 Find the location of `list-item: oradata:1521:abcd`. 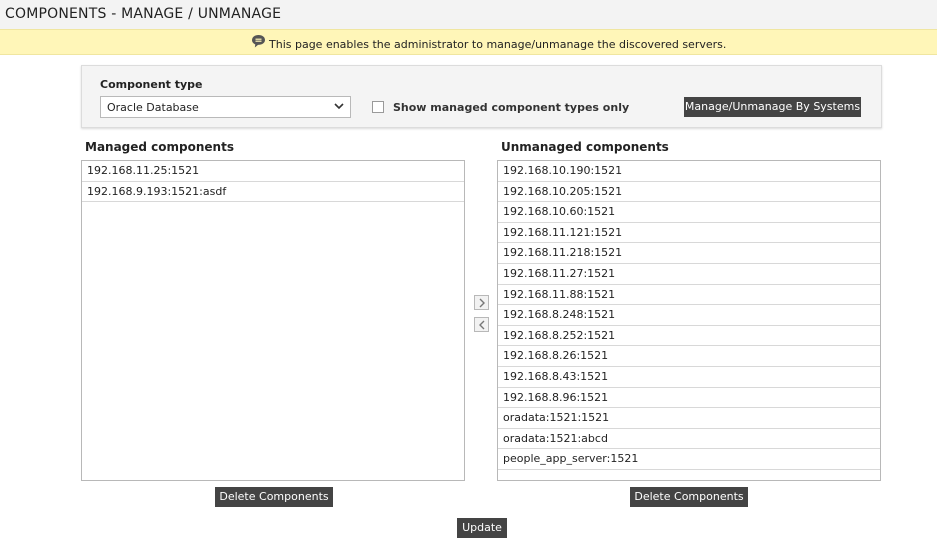

list-item: oradata:1521:abcd is located at coordinates (689, 439).